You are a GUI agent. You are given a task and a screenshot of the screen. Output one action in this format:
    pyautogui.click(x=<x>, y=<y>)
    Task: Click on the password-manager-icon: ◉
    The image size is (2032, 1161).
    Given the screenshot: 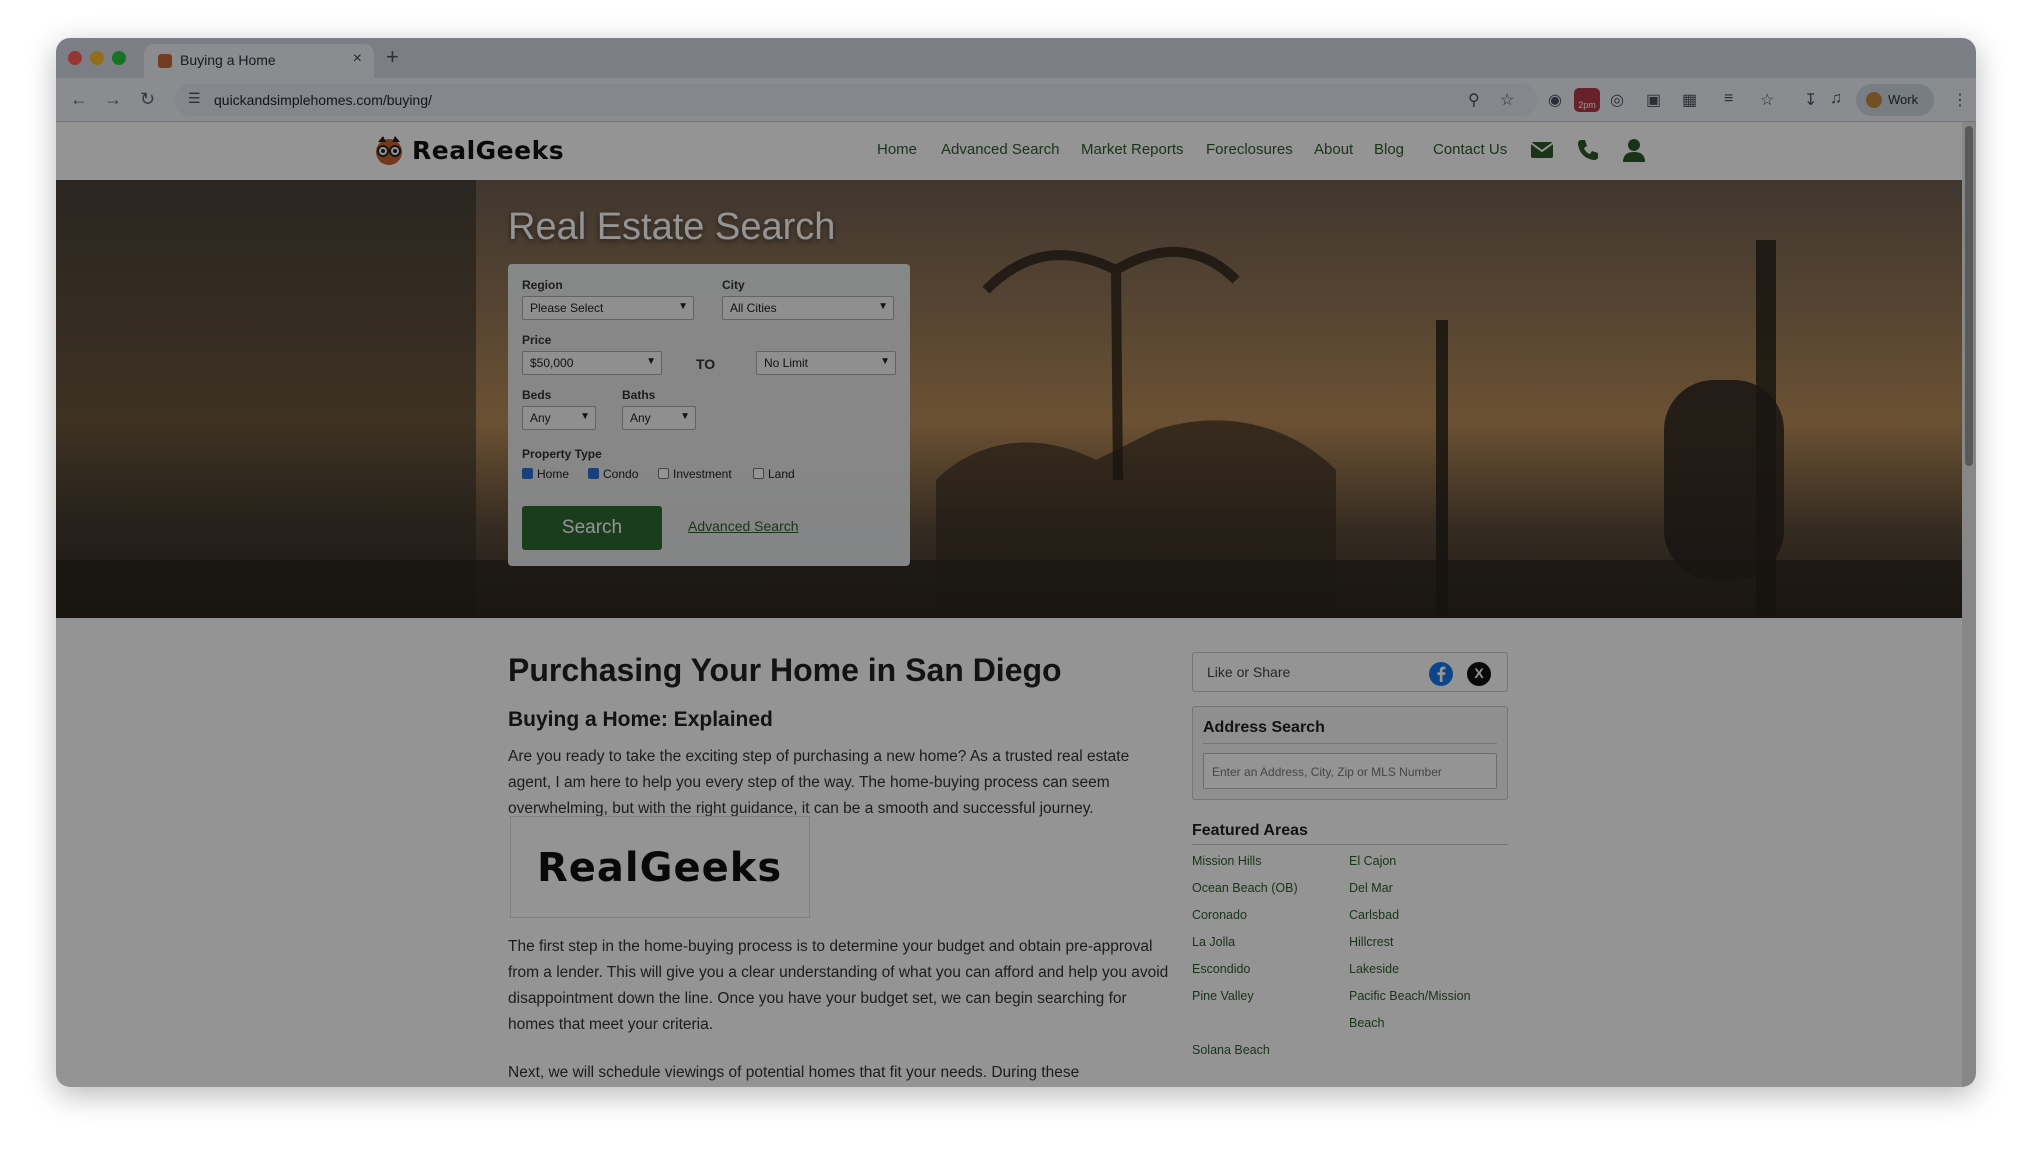 What is the action you would take?
    pyautogui.click(x=1555, y=100)
    